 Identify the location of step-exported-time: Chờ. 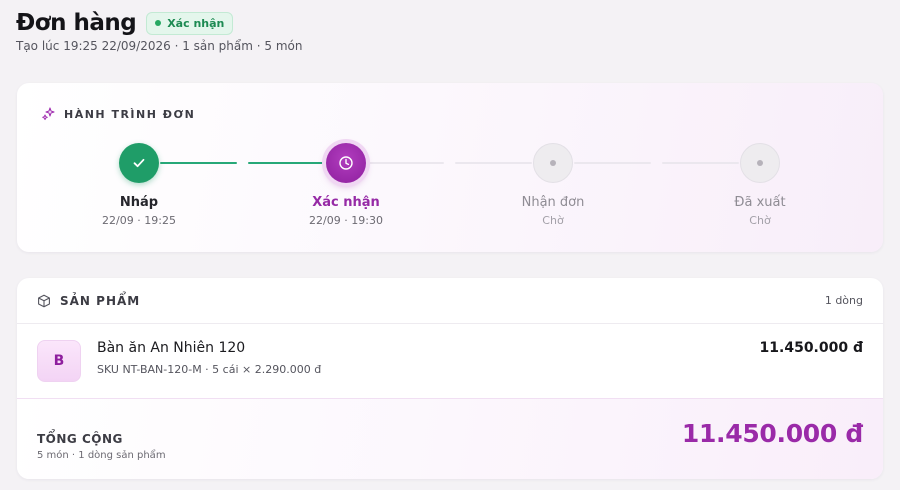
(760, 220).